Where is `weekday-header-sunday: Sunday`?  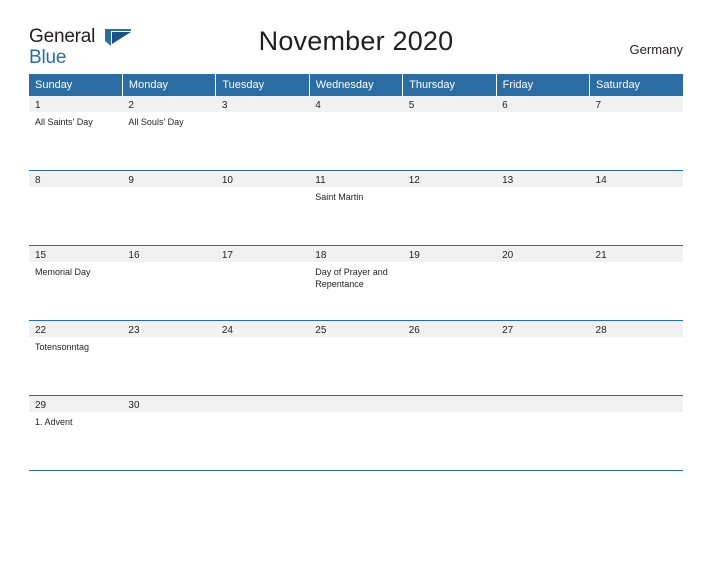 weekday-header-sunday: Sunday is located at coordinates (76, 85).